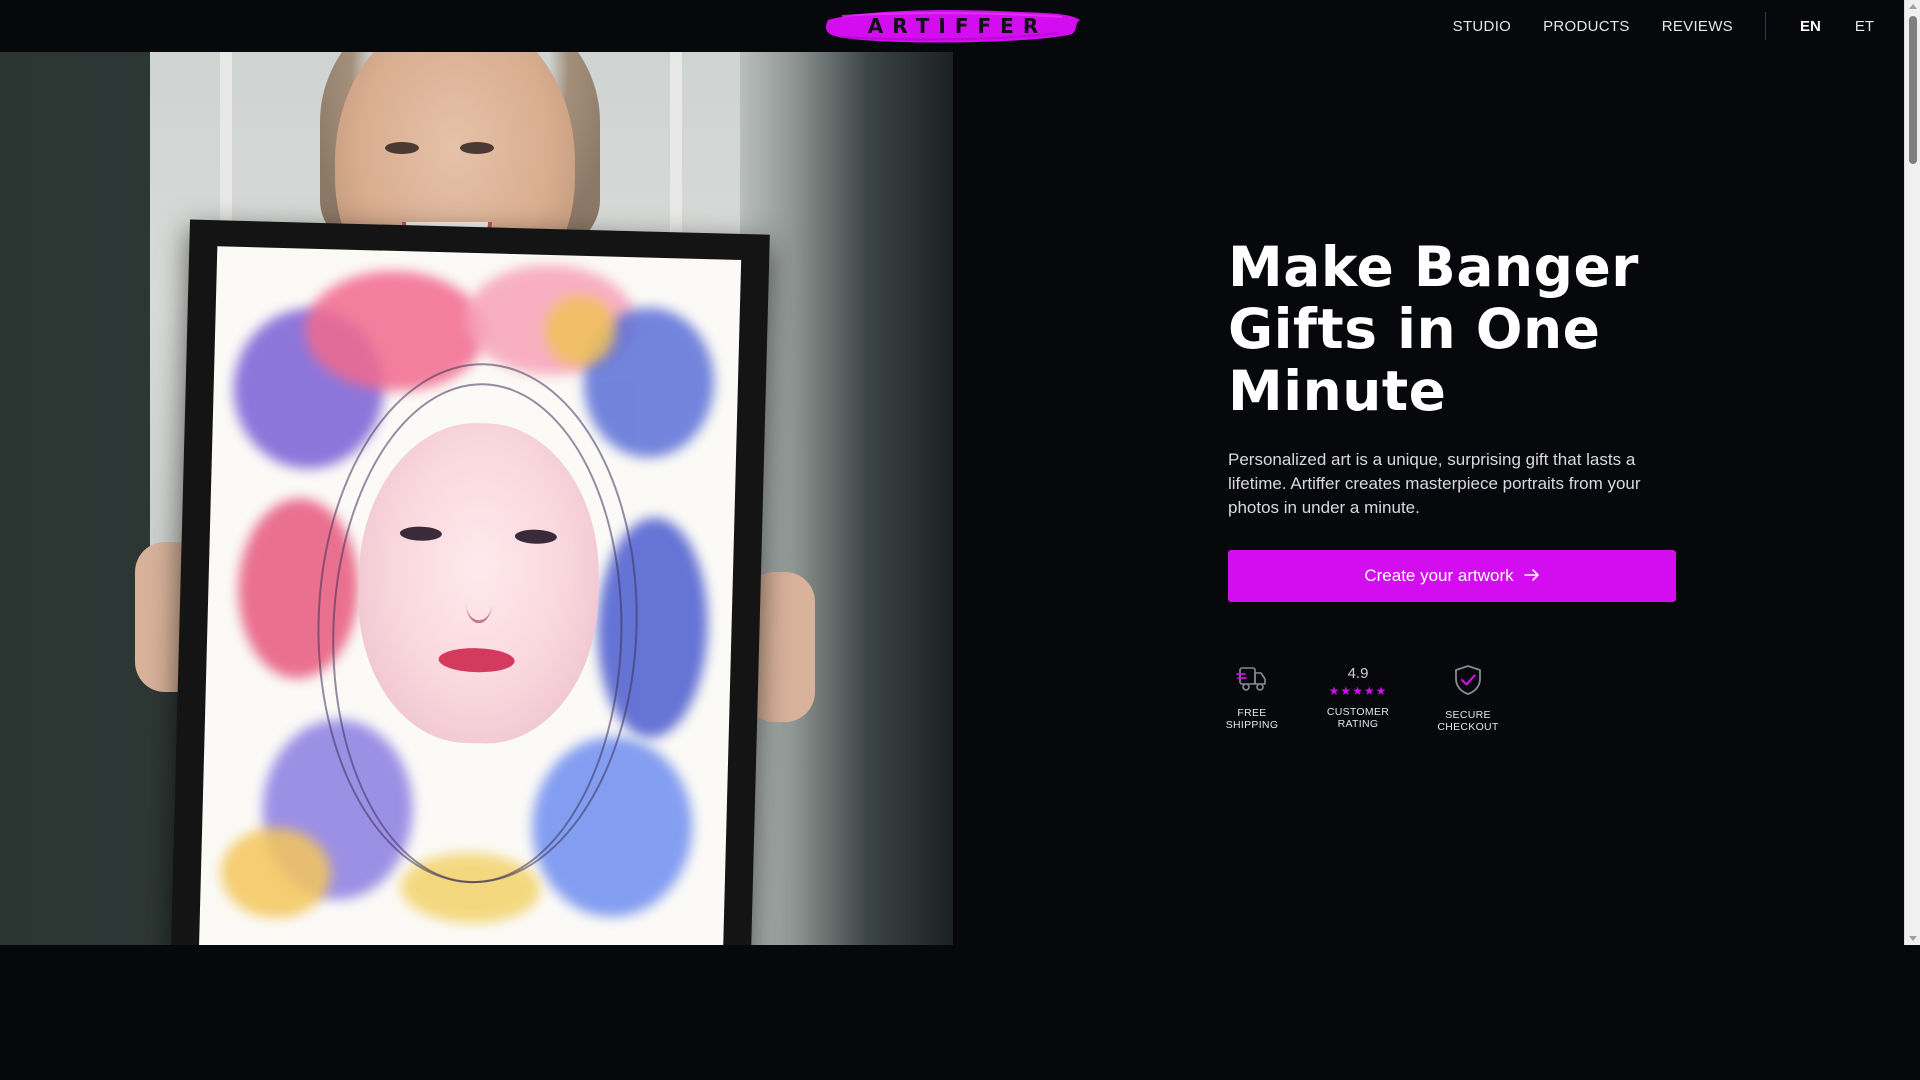 This screenshot has height=1080, width=1920. Describe the element at coordinates (1433, 267) in the screenshot. I see `headline-line-1: Make Banger` at that location.